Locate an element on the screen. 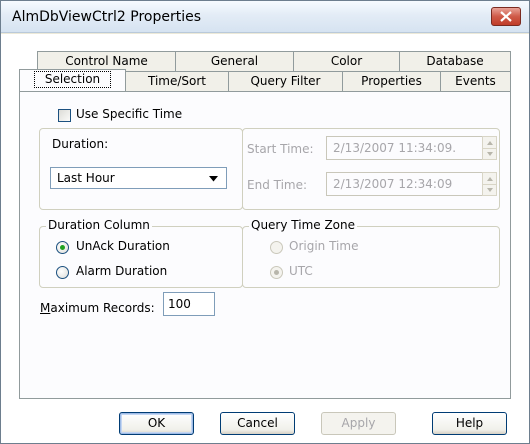 This screenshot has width=530, height=444. tab-label: Color is located at coordinates (346, 61).